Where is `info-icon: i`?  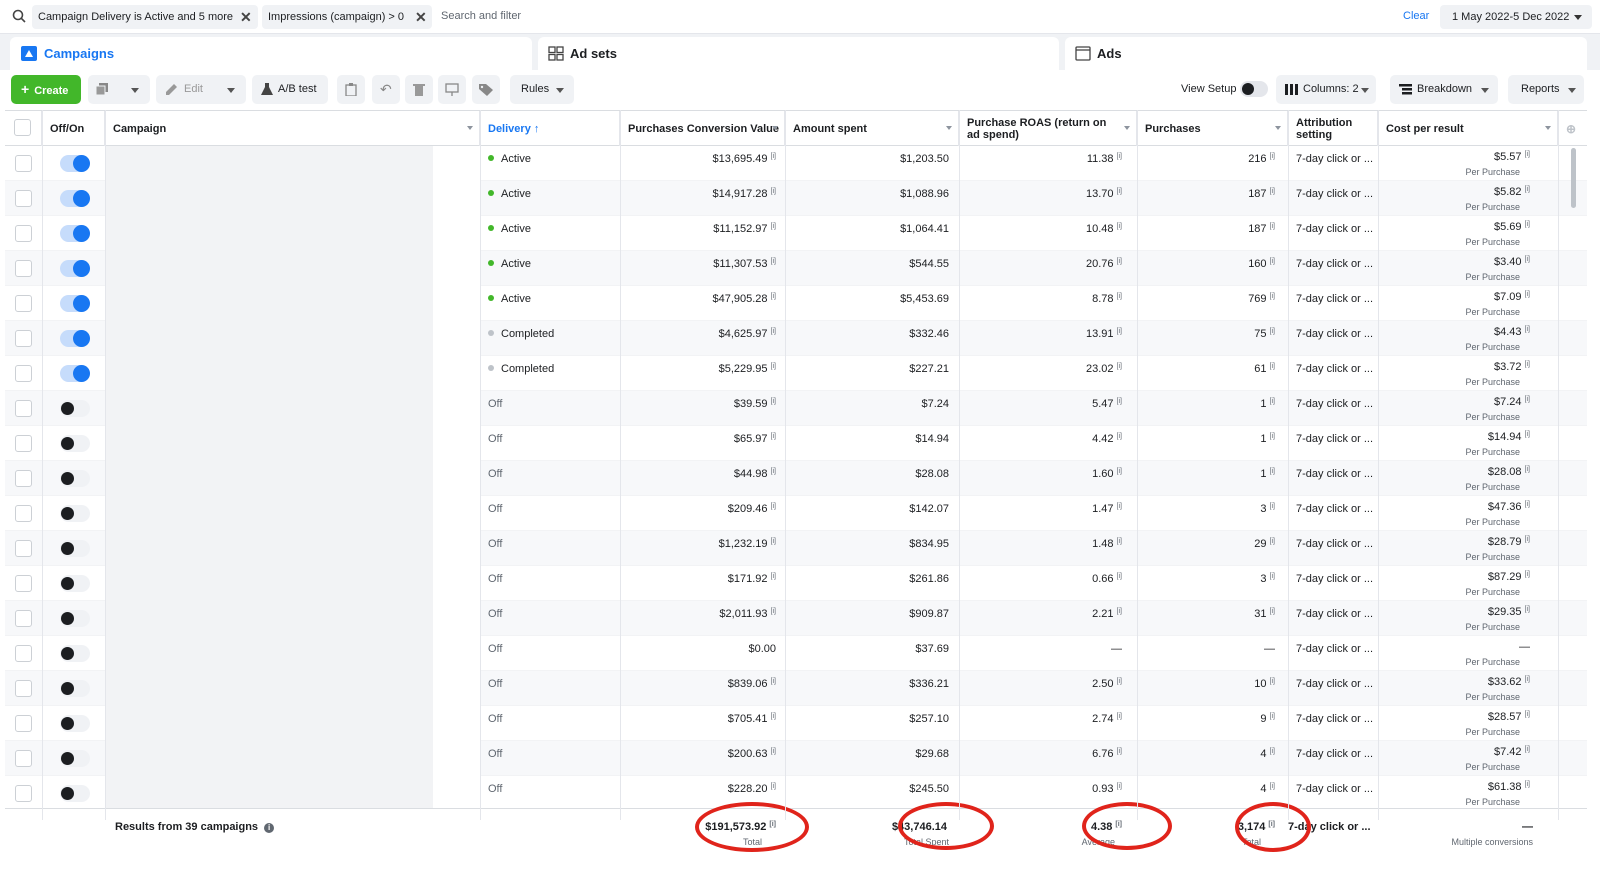
info-icon: i is located at coordinates (269, 828).